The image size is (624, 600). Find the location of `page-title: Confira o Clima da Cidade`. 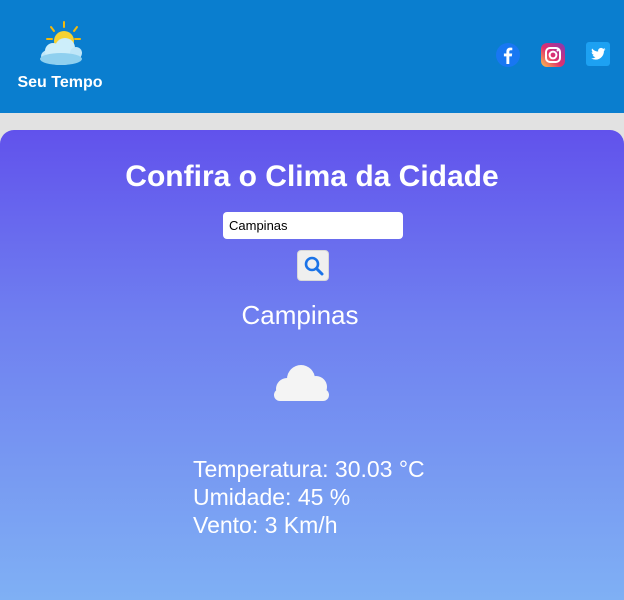

page-title: Confira o Clima da Cidade is located at coordinates (312, 176).